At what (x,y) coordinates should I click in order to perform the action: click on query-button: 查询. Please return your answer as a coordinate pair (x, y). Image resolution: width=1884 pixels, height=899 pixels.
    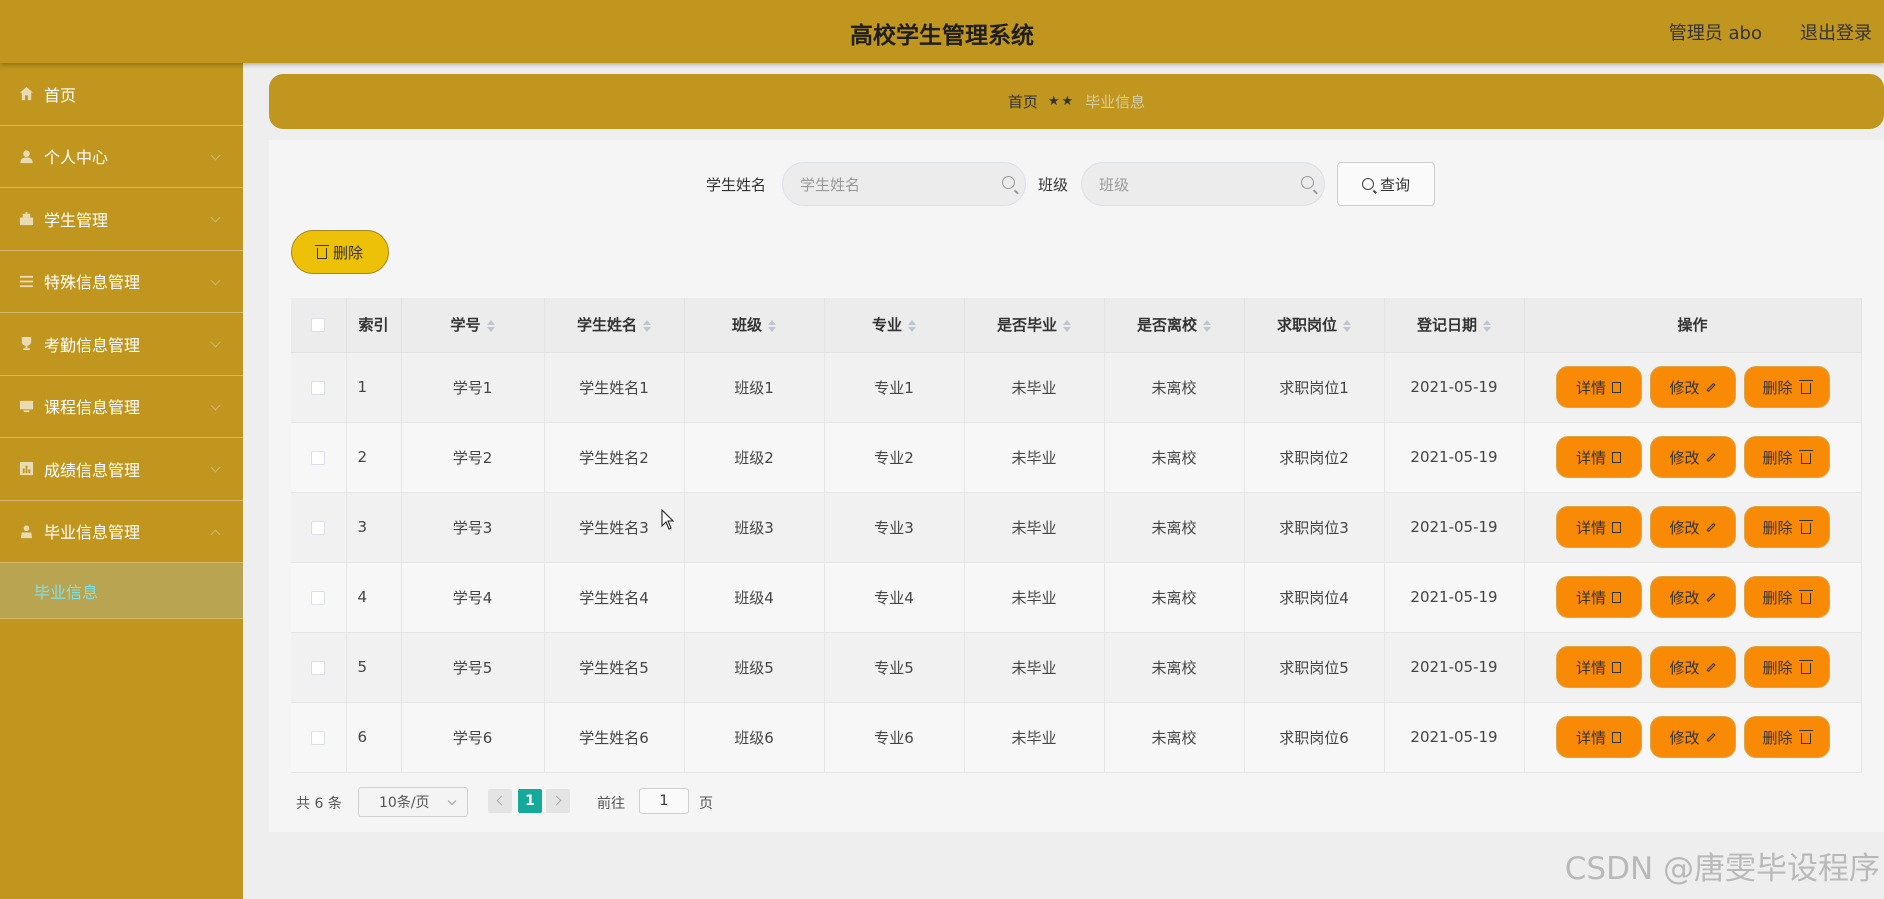
    Looking at the image, I should click on (1386, 184).